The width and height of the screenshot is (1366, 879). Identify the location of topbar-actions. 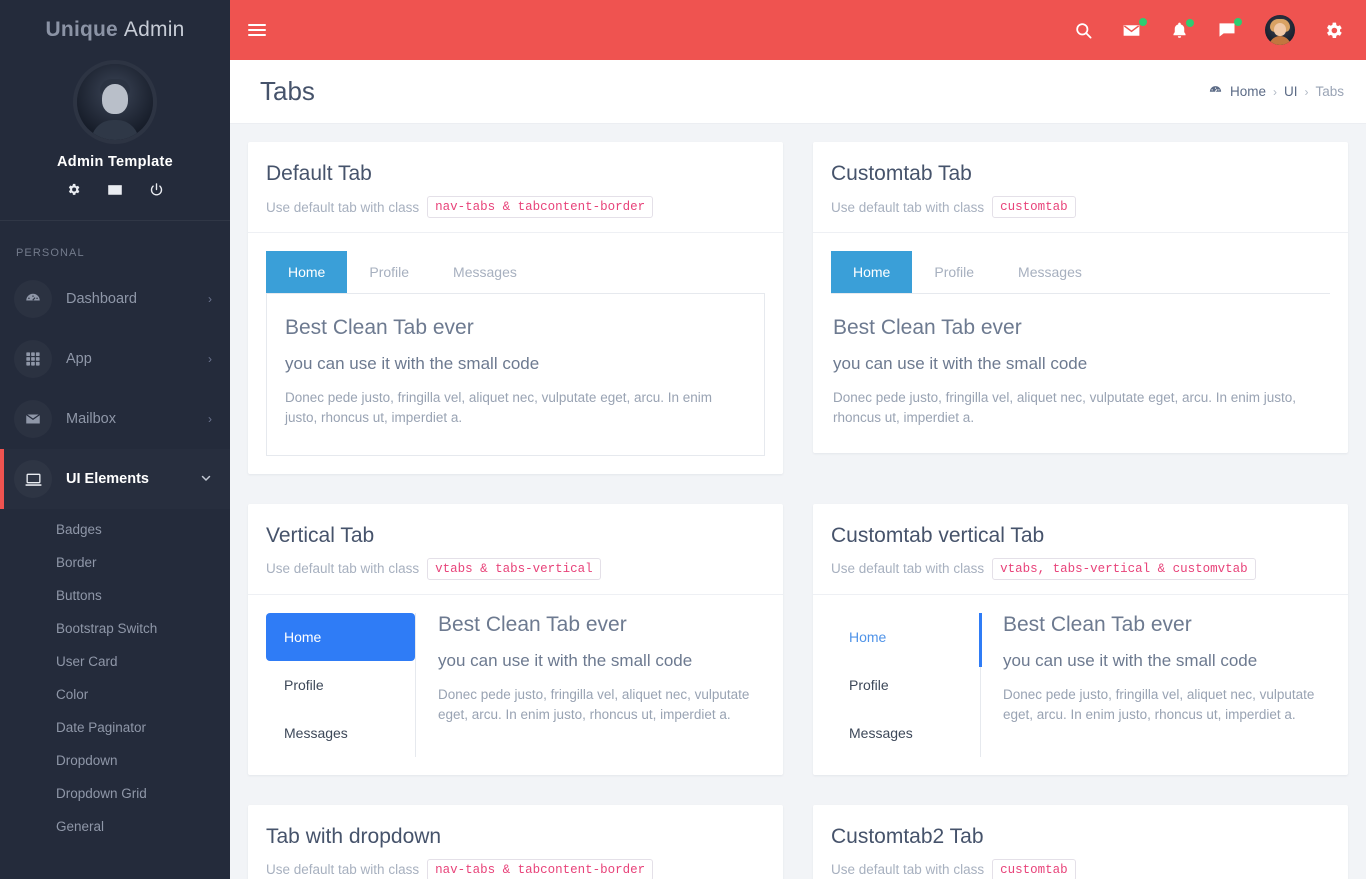
(1209, 30).